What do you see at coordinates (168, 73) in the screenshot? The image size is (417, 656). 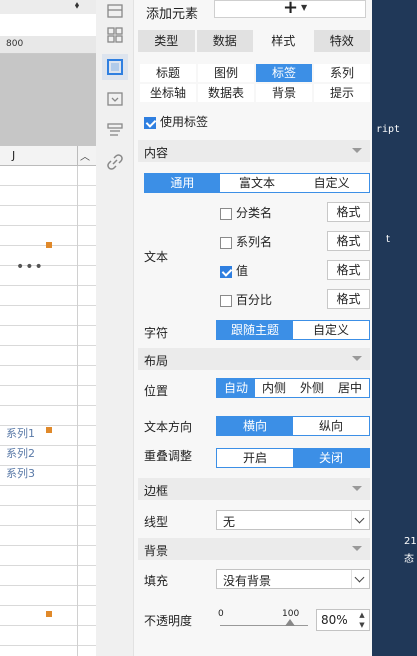 I see `tab-sub-0: 标题` at bounding box center [168, 73].